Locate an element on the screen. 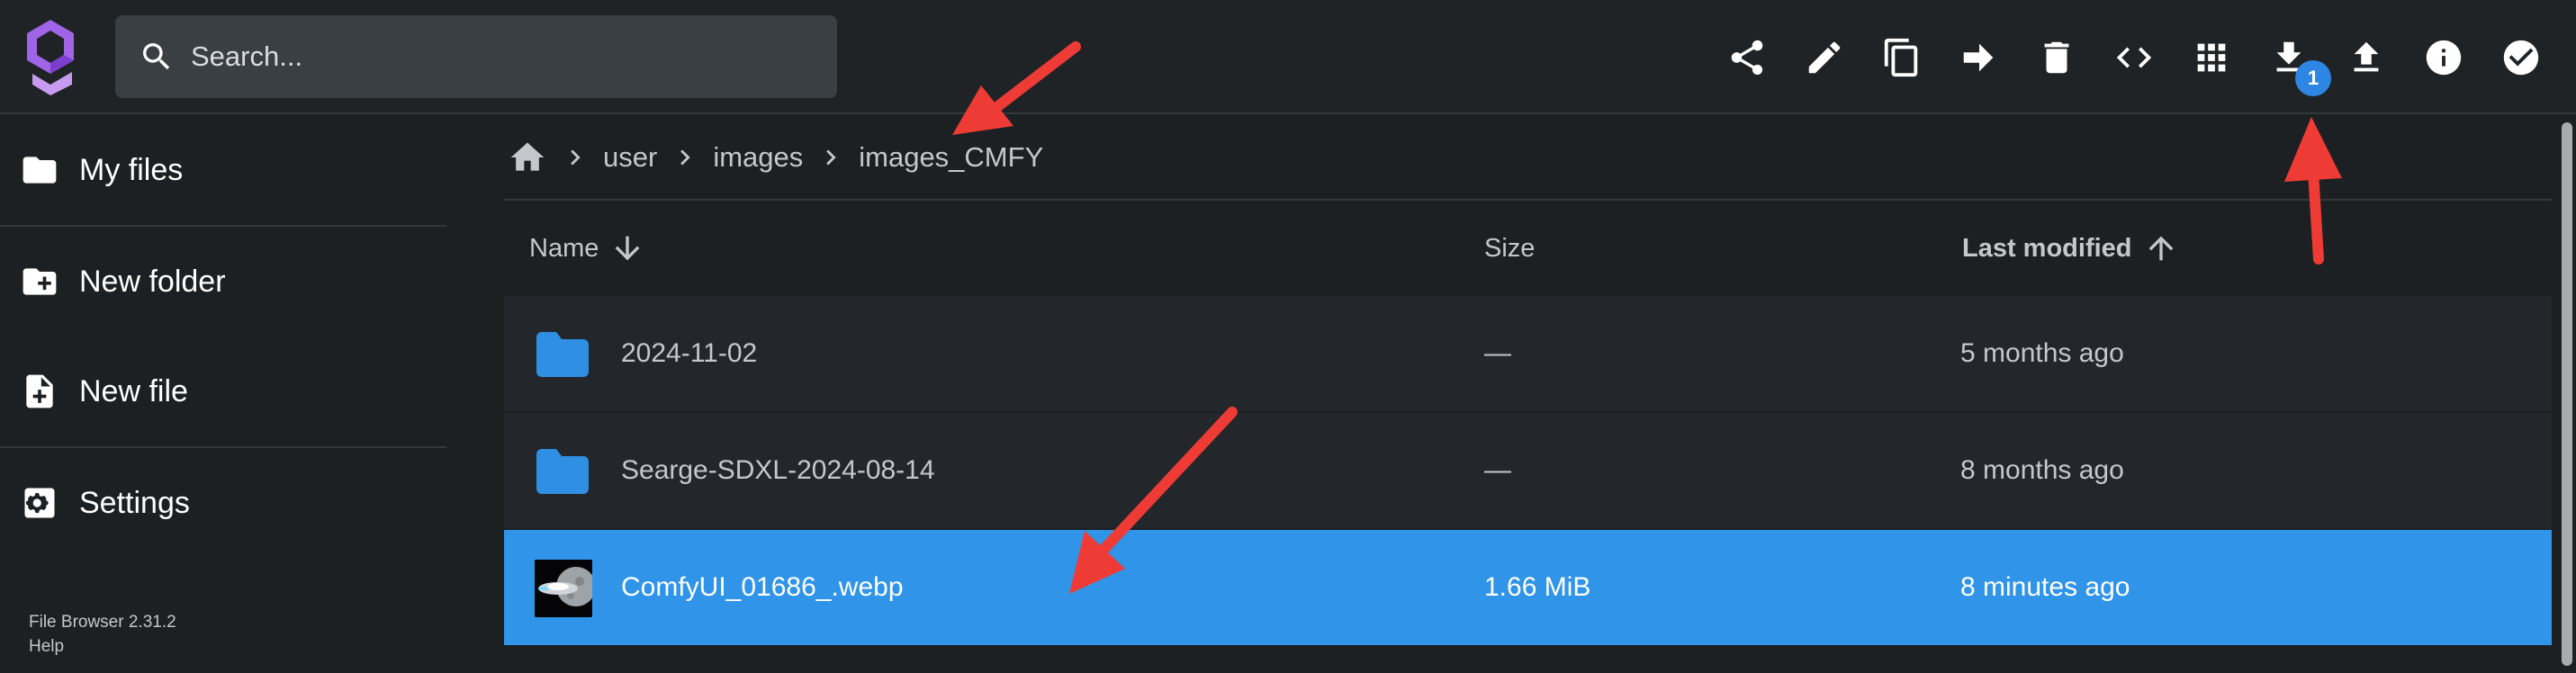 This screenshot has height=673, width=2576. help-link: Help is located at coordinates (102, 647).